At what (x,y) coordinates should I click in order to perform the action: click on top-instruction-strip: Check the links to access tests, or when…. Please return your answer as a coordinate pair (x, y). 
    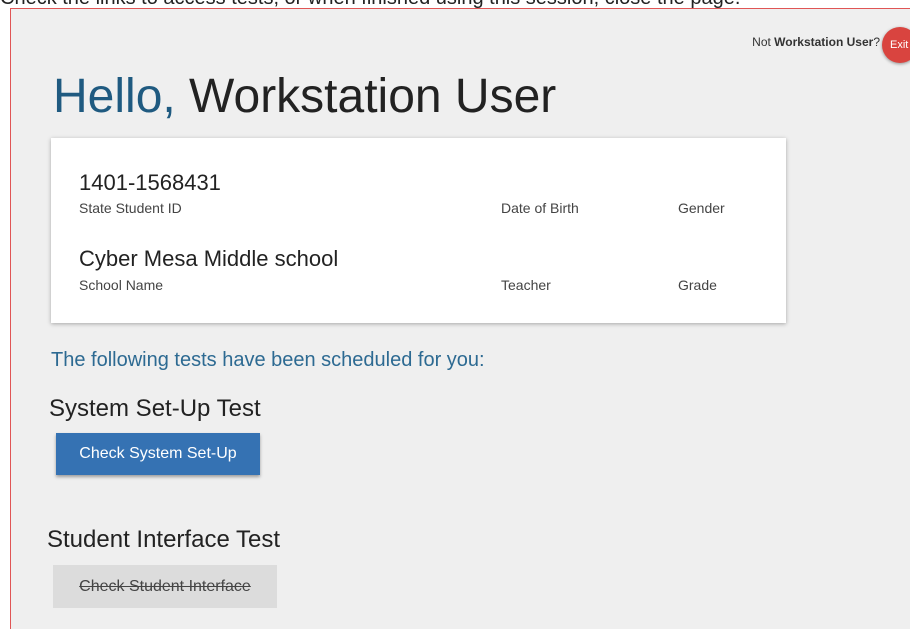
    Looking at the image, I should click on (455, 4).